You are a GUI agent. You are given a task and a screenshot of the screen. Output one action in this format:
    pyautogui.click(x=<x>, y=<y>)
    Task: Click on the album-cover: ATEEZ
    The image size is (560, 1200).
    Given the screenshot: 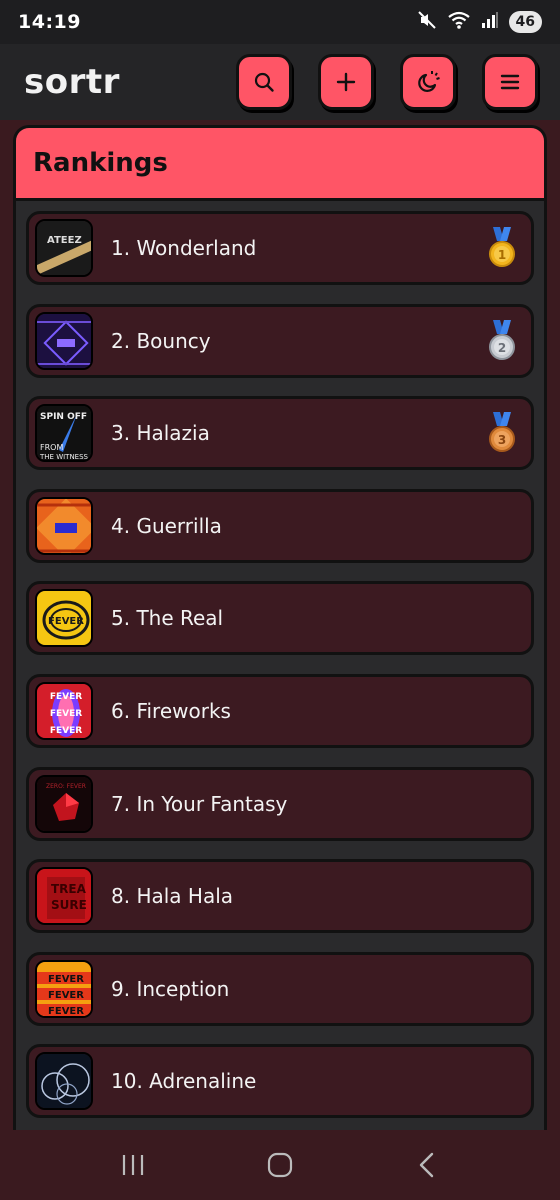 What is the action you would take?
    pyautogui.click(x=64, y=248)
    